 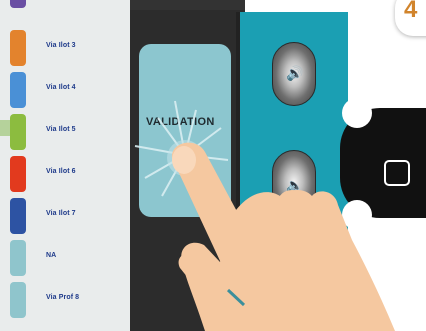 I want to click on list-item-label: Via Ilot 4, so click(x=61, y=87).